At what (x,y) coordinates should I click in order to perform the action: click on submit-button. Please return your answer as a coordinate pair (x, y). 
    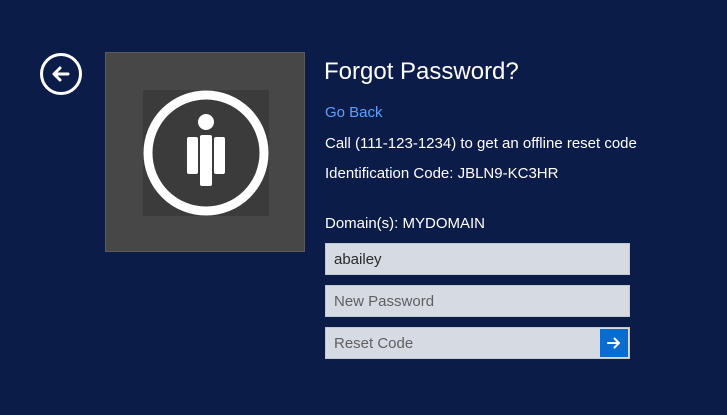
    Looking at the image, I should click on (614, 343).